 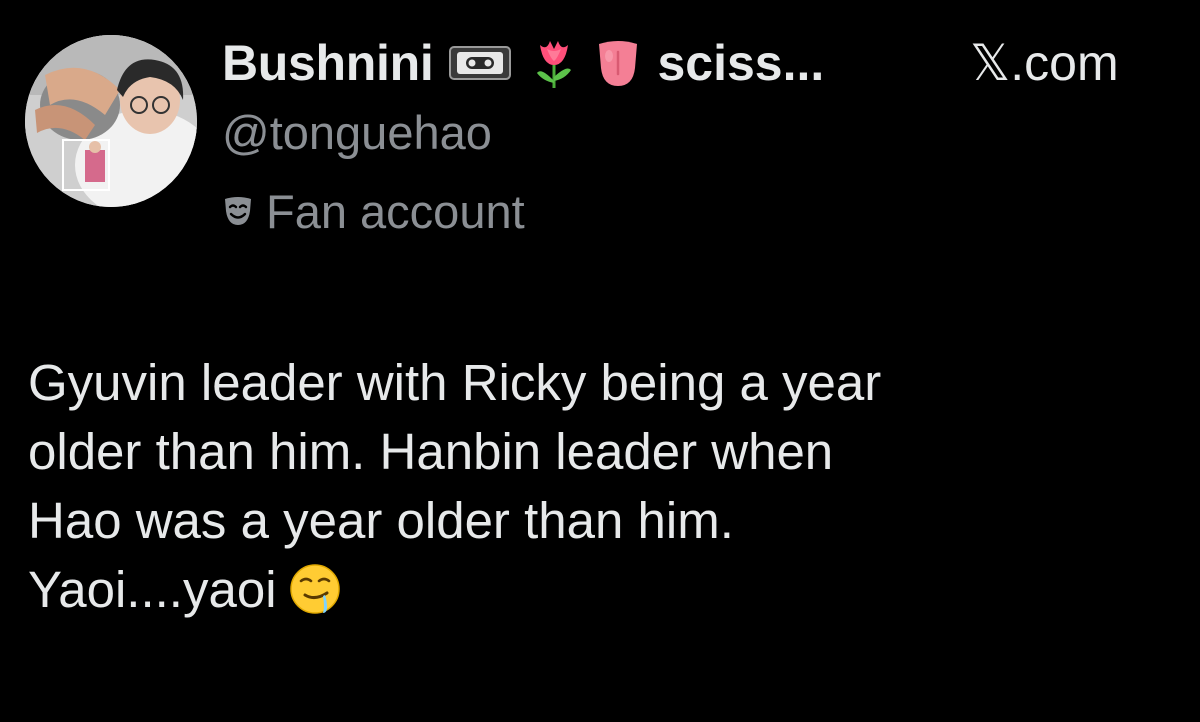 What do you see at coordinates (455, 382) in the screenshot?
I see `tweet-line: Gyuvin leader with Ricky being a year` at bounding box center [455, 382].